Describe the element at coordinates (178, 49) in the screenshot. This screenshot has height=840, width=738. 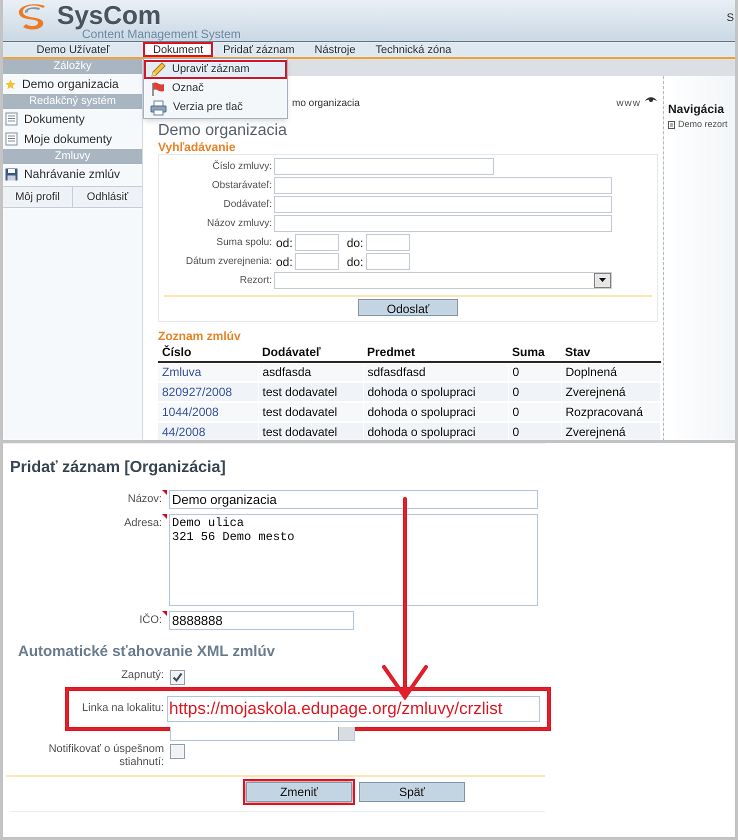
I see `menu-item: Dokument` at that location.